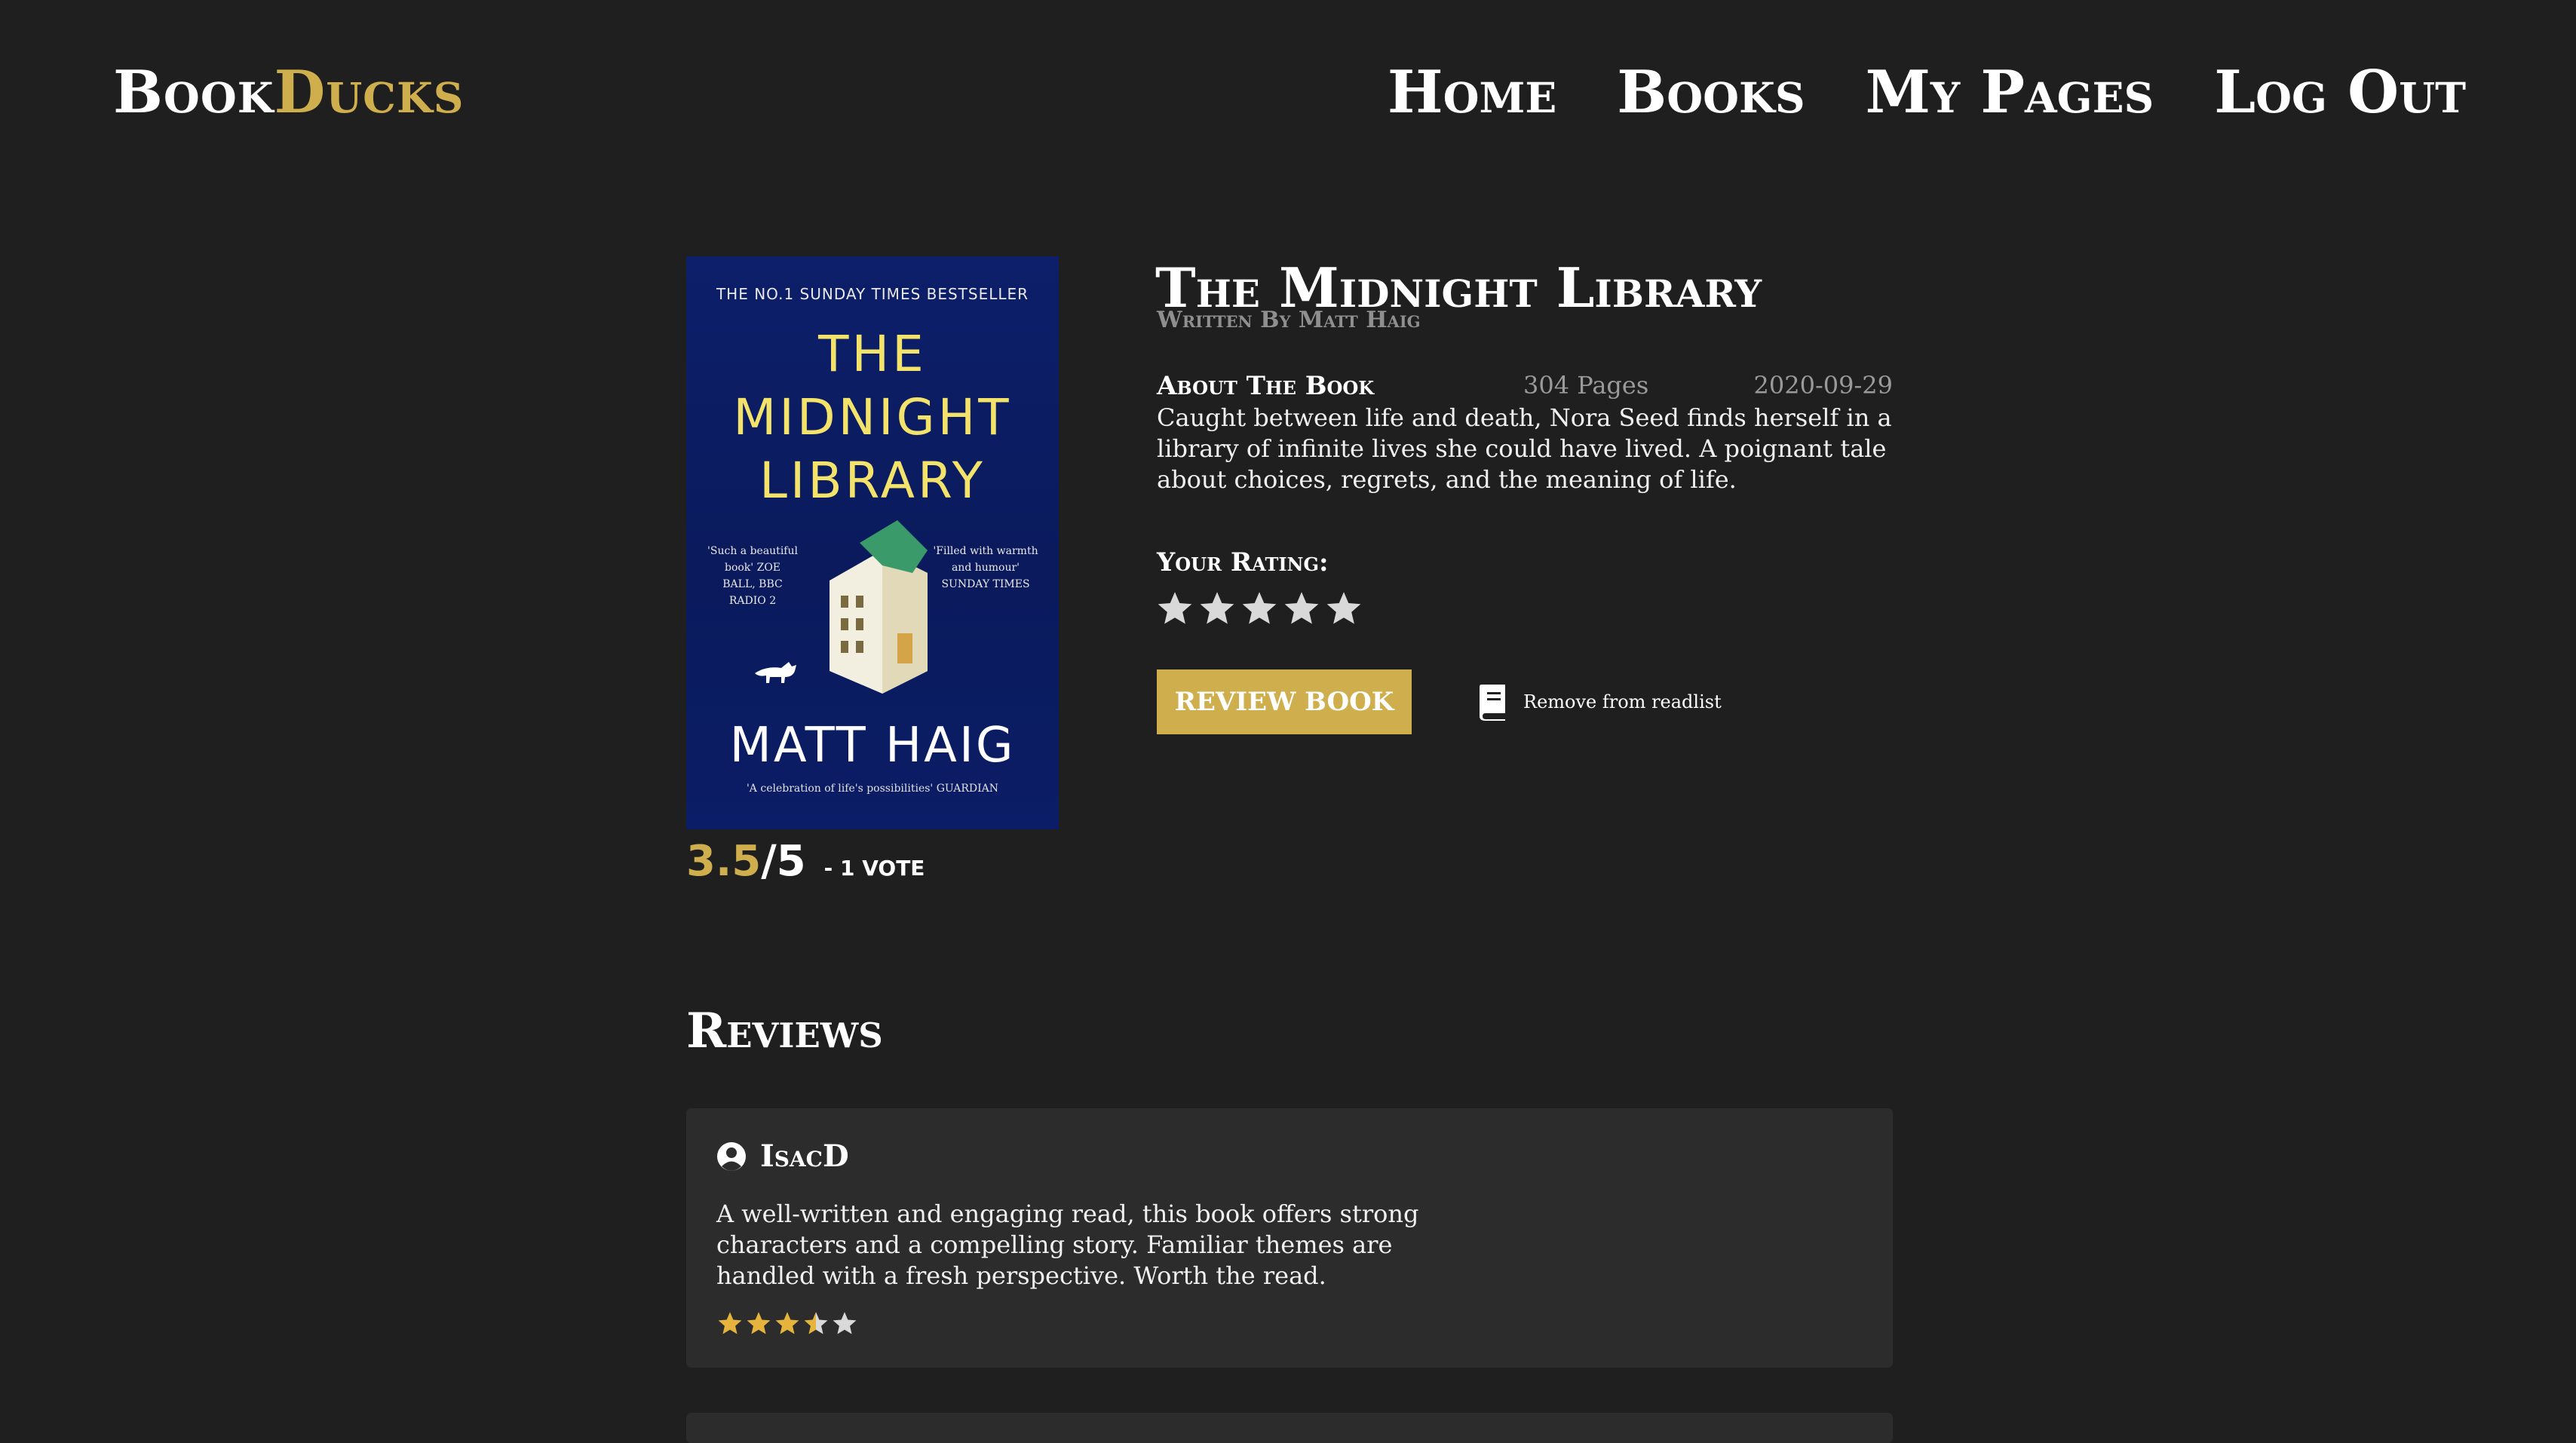 Image resolution: width=2576 pixels, height=1443 pixels. What do you see at coordinates (872, 354) in the screenshot?
I see `cover-title-line: THE` at bounding box center [872, 354].